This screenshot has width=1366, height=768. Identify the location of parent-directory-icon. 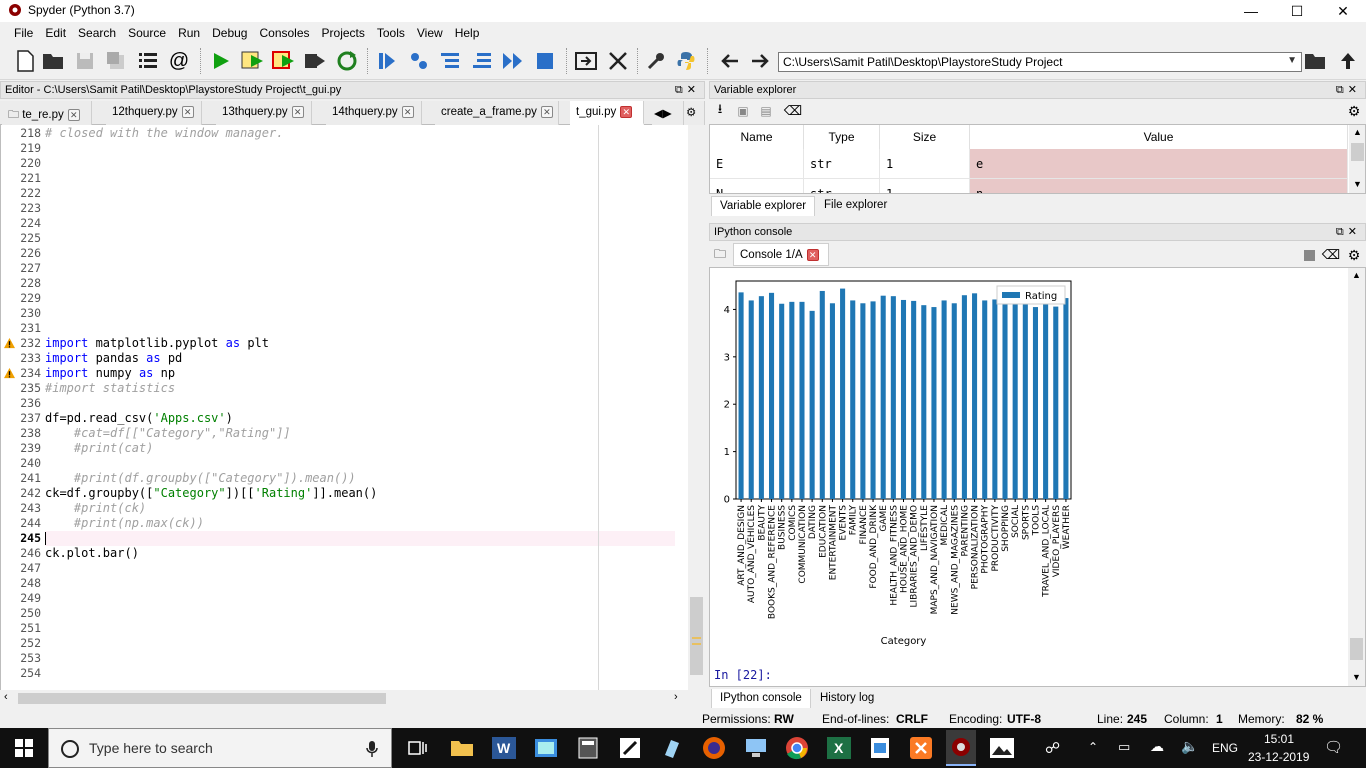
(1348, 61).